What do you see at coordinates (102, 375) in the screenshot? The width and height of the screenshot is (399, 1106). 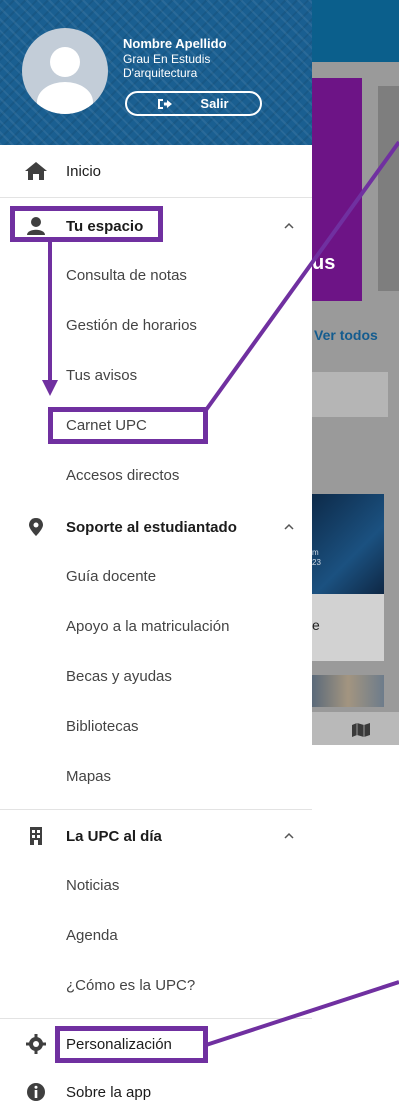 I see `menu-item-label: Tus avisos` at bounding box center [102, 375].